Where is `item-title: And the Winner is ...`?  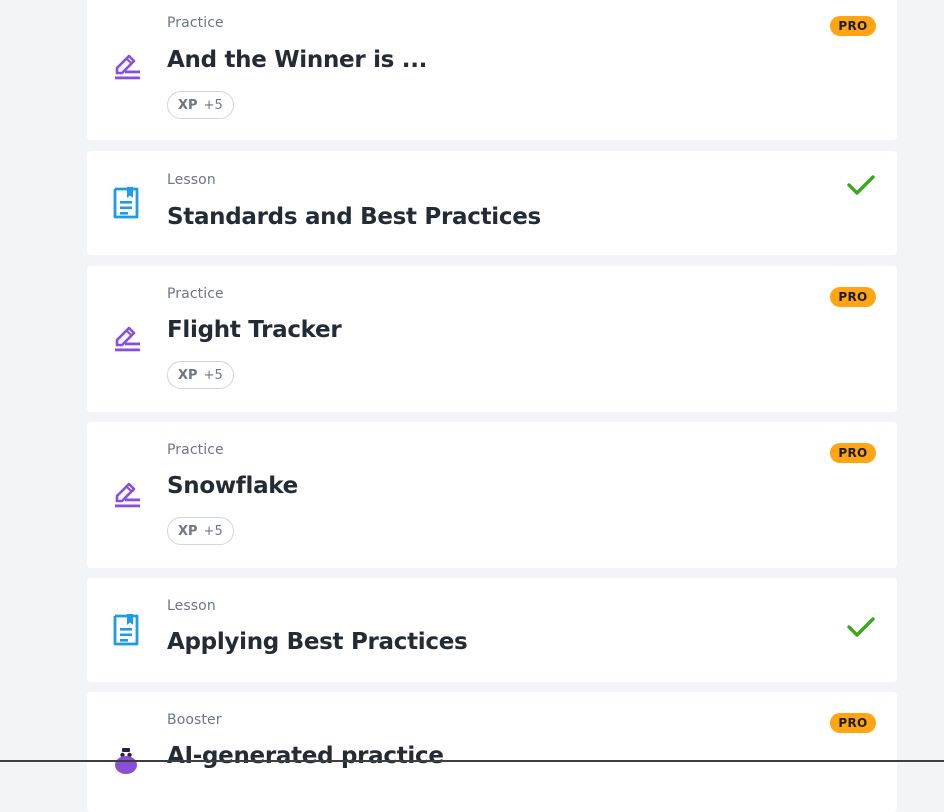
item-title: And the Winner is ... is located at coordinates (297, 60).